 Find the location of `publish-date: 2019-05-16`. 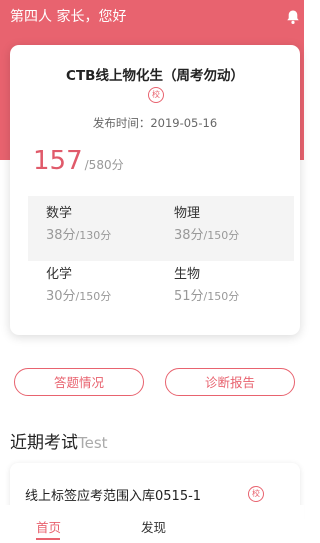

publish-date: 2019-05-16 is located at coordinates (184, 123).